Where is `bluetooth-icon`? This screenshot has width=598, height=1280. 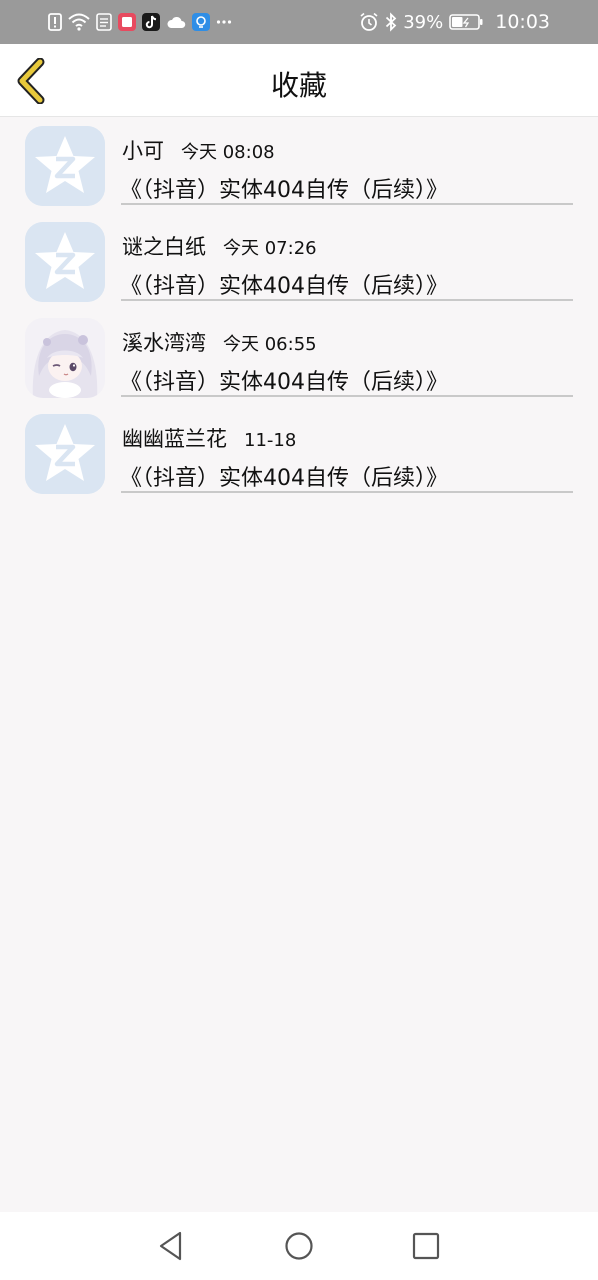 bluetooth-icon is located at coordinates (391, 22).